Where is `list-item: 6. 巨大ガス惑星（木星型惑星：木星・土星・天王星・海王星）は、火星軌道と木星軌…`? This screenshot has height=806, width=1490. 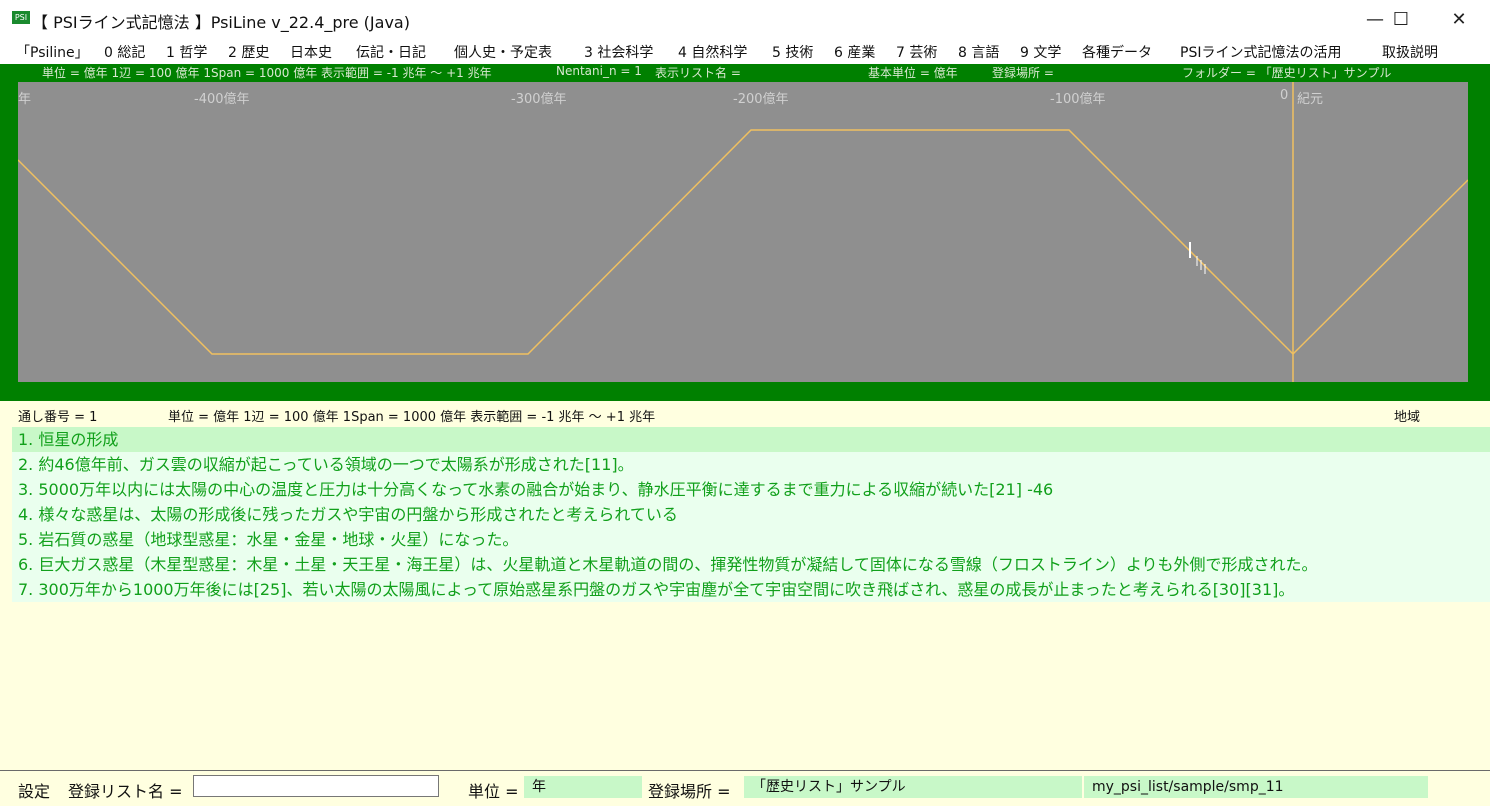 list-item: 6. 巨大ガス惑星（木星型惑星：木星・土星・天王星・海王星）は、火星軌道と木星軌… is located at coordinates (751, 564).